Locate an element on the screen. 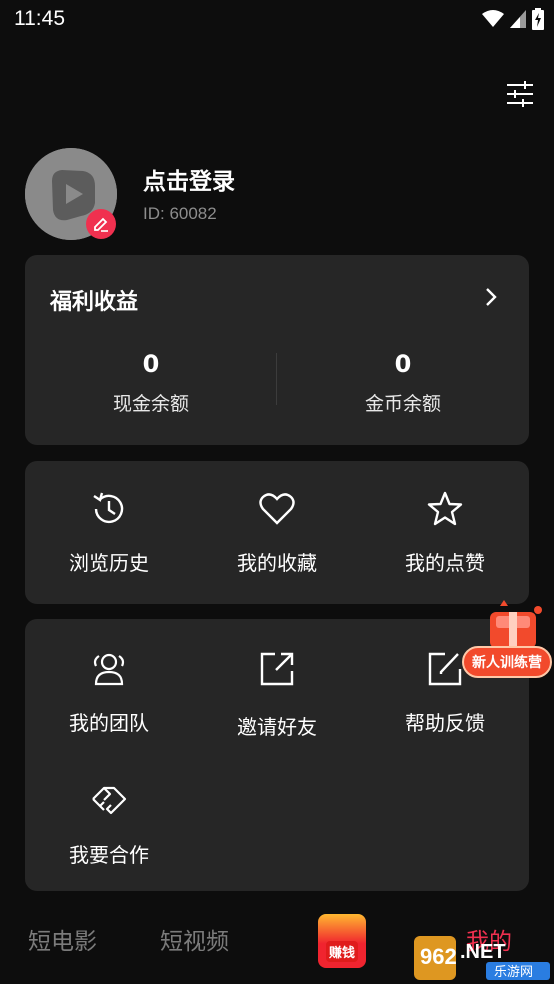 The image size is (554, 984). coin-balance: 0 金币余额 is located at coordinates (403, 382).